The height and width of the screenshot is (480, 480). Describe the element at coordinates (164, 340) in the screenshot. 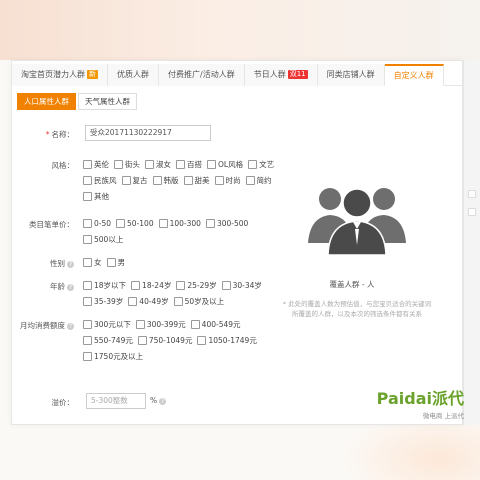

I see `spend-option: 750-1049元` at that location.